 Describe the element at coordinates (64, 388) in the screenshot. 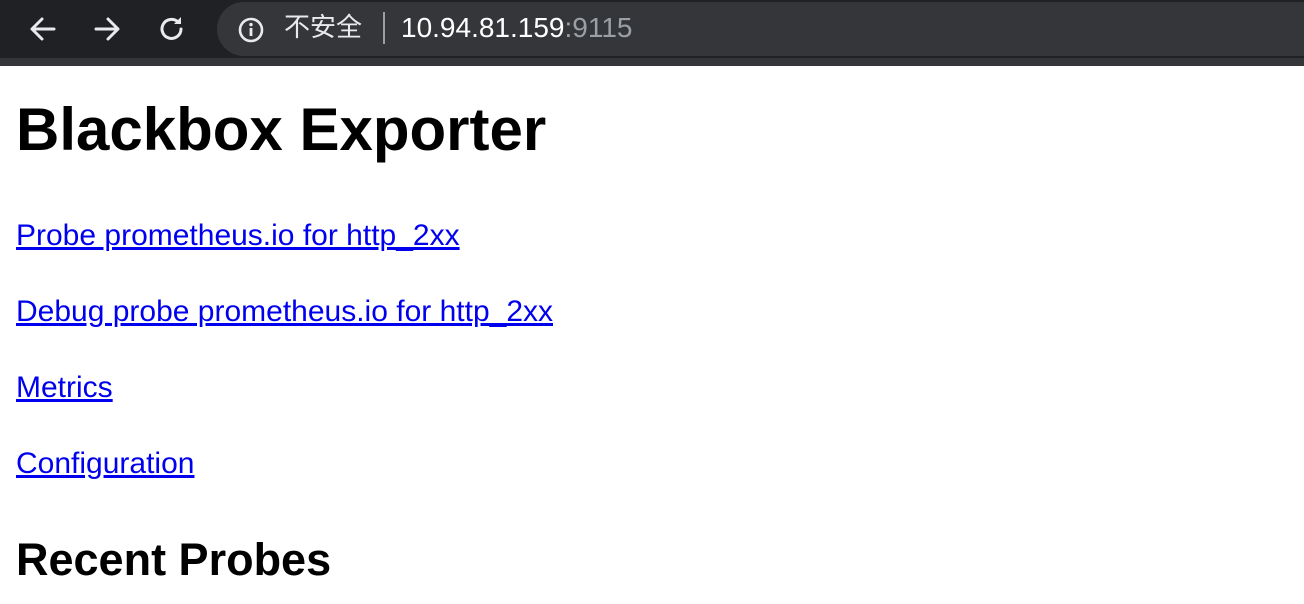

I see `metrics-link: Metrics` at that location.